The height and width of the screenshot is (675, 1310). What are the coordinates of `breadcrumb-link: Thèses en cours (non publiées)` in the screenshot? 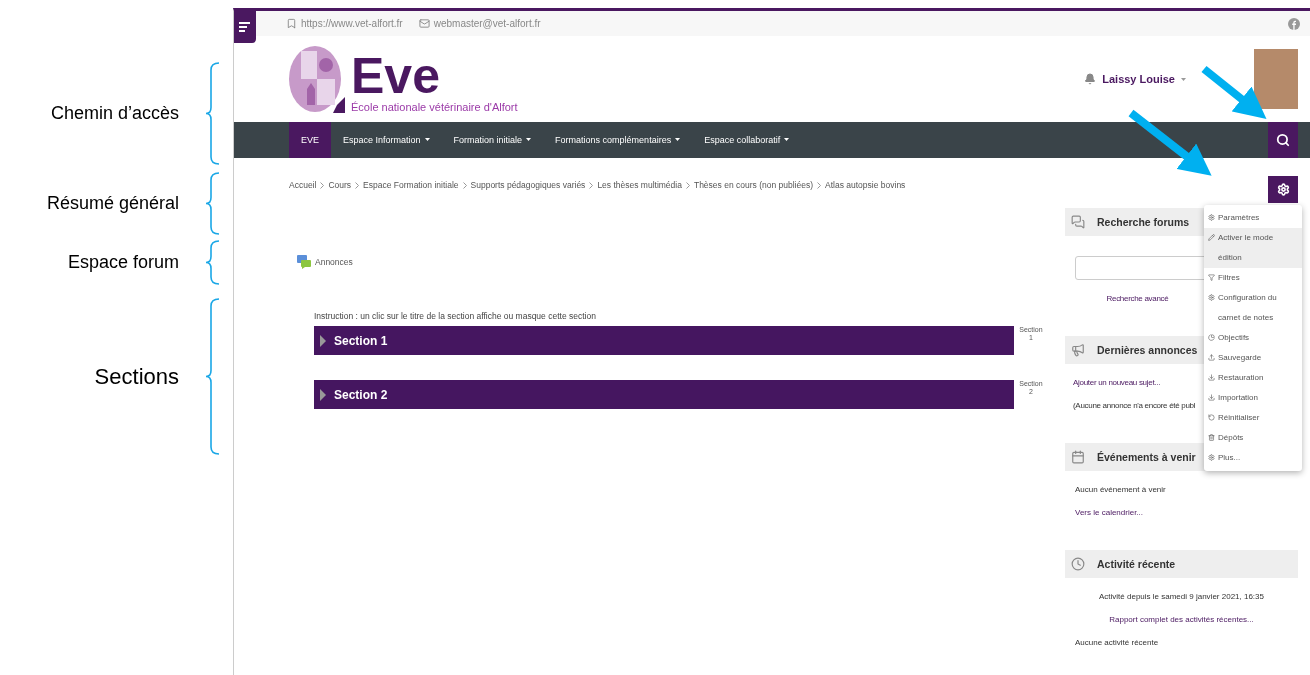 It's located at (753, 185).